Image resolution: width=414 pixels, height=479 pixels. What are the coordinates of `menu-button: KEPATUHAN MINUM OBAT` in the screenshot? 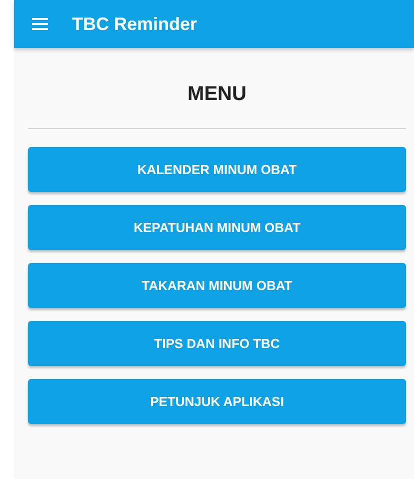 It's located at (217, 227).